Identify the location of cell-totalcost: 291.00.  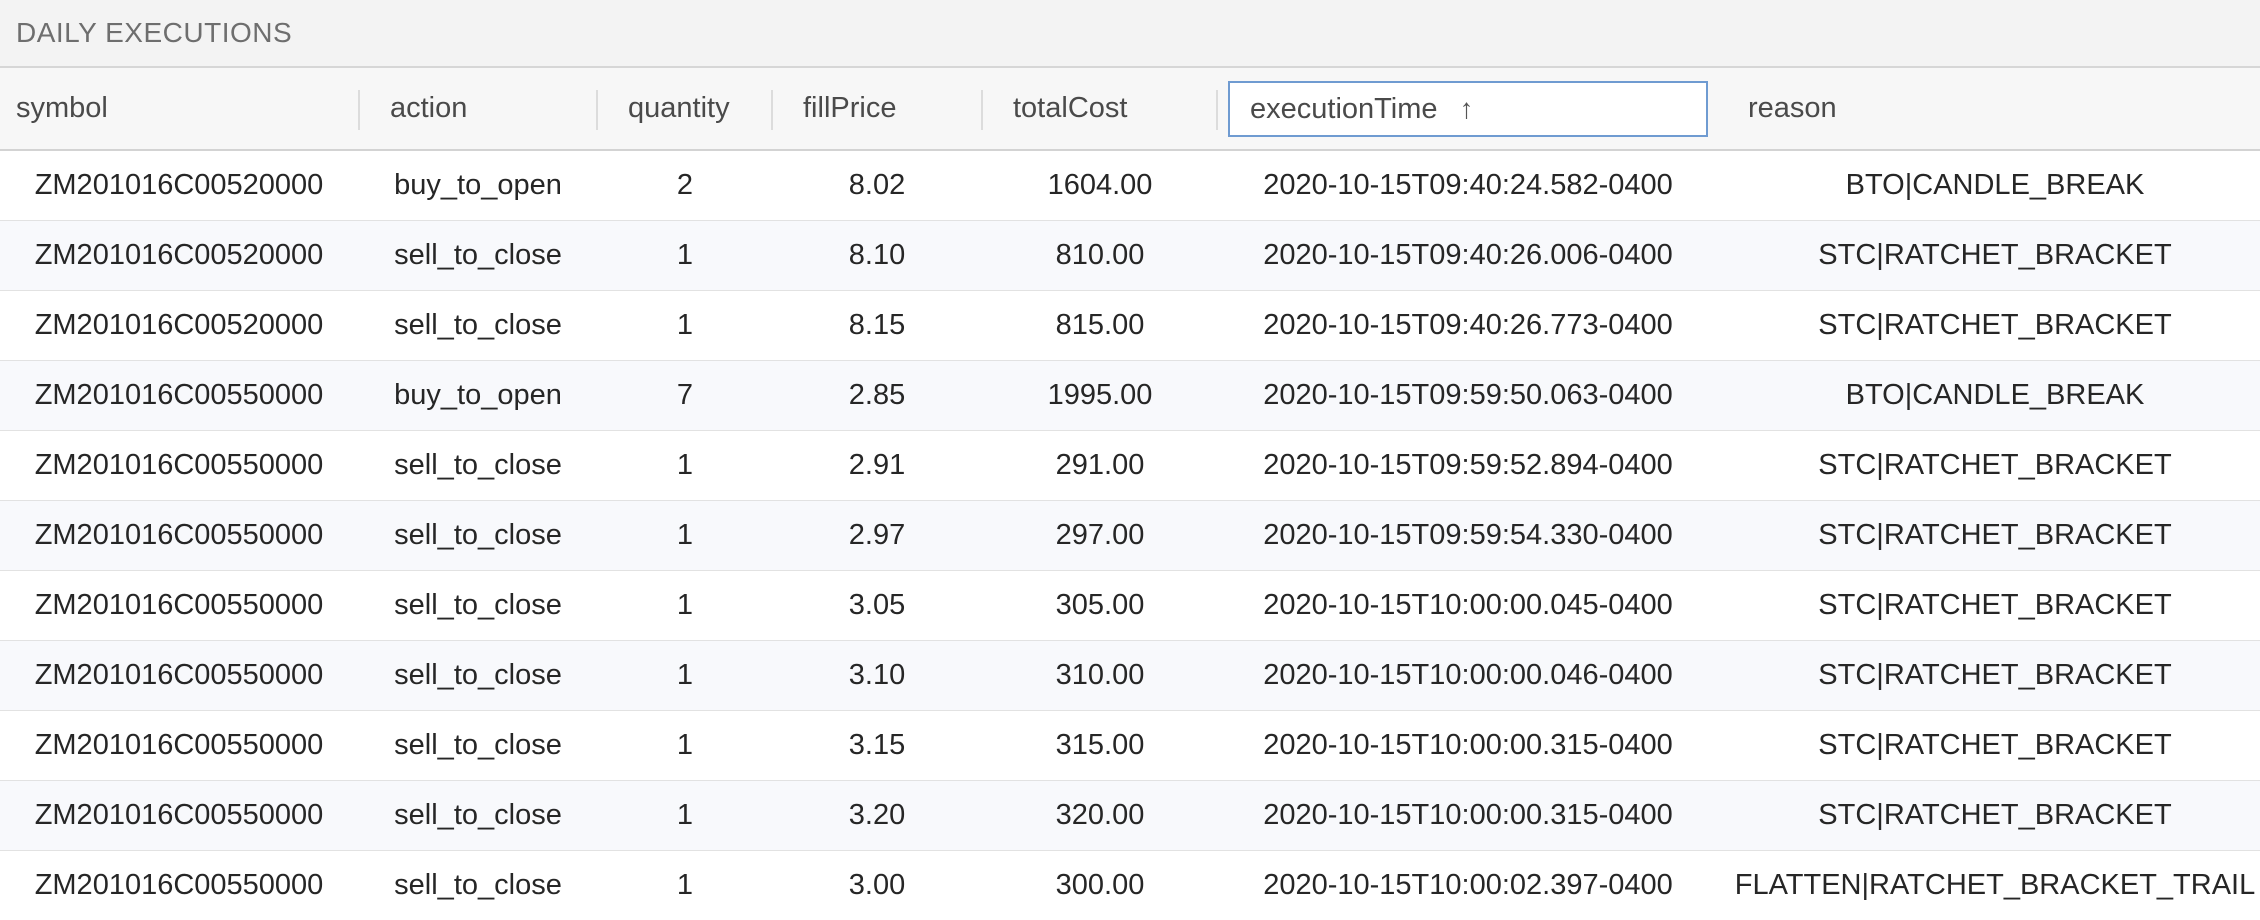
(1100, 464).